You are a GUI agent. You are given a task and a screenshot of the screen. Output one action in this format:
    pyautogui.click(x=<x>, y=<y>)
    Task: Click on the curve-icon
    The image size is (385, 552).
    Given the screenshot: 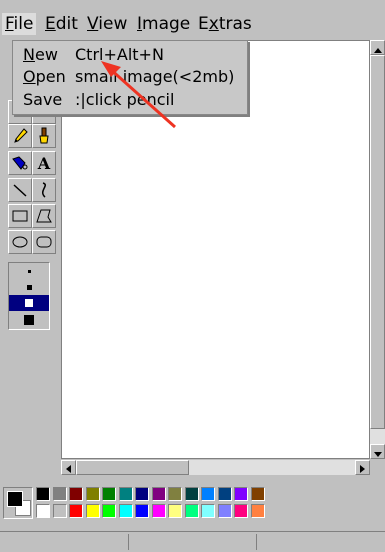 What is the action you would take?
    pyautogui.click(x=44, y=190)
    